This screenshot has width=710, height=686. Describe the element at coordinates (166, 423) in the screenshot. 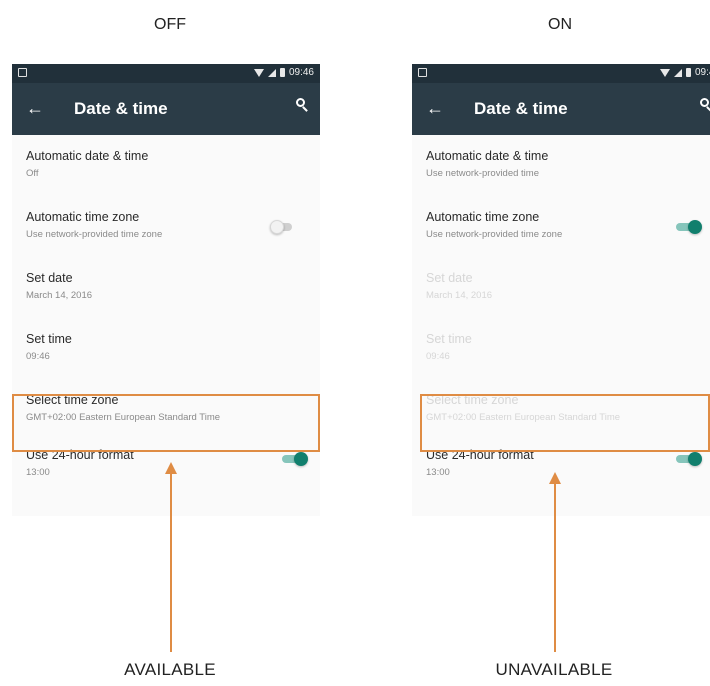

I see `highlight-box-available` at that location.